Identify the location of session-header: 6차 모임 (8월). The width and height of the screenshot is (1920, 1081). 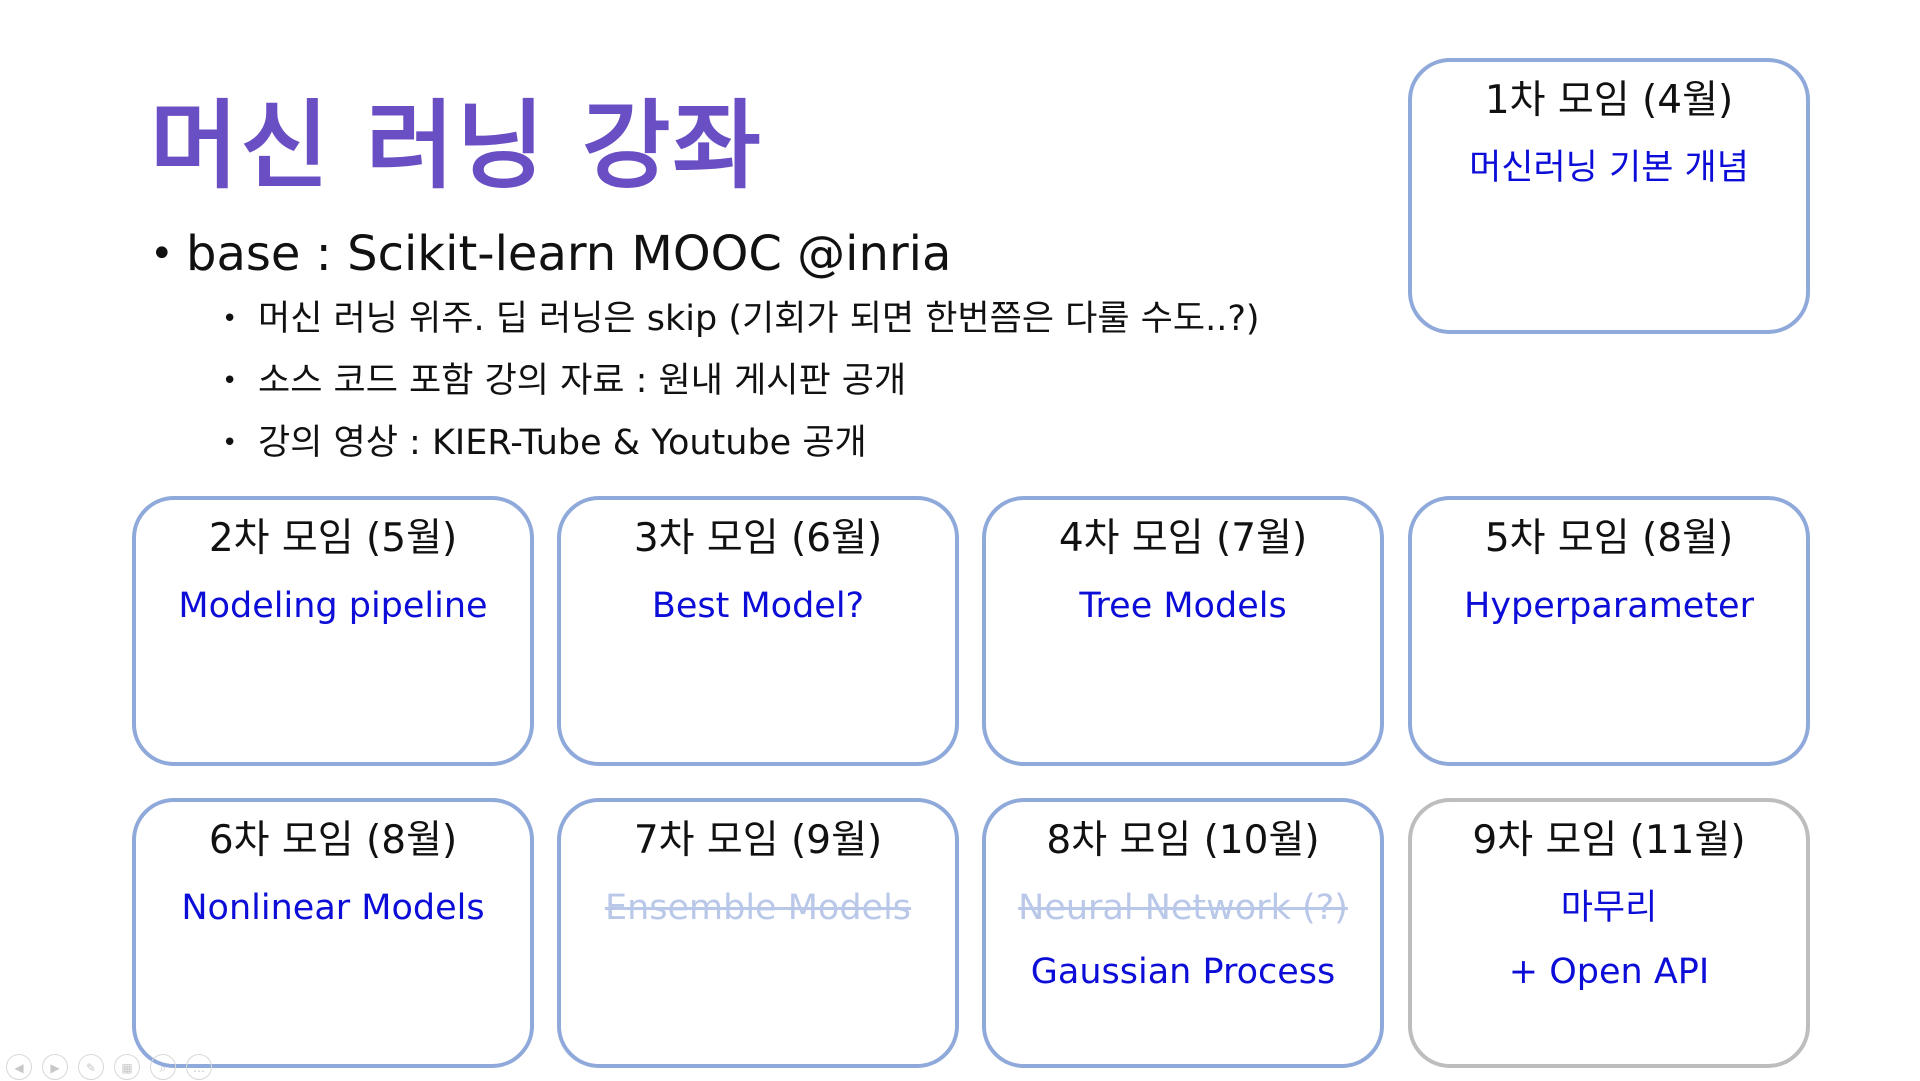
(333, 840).